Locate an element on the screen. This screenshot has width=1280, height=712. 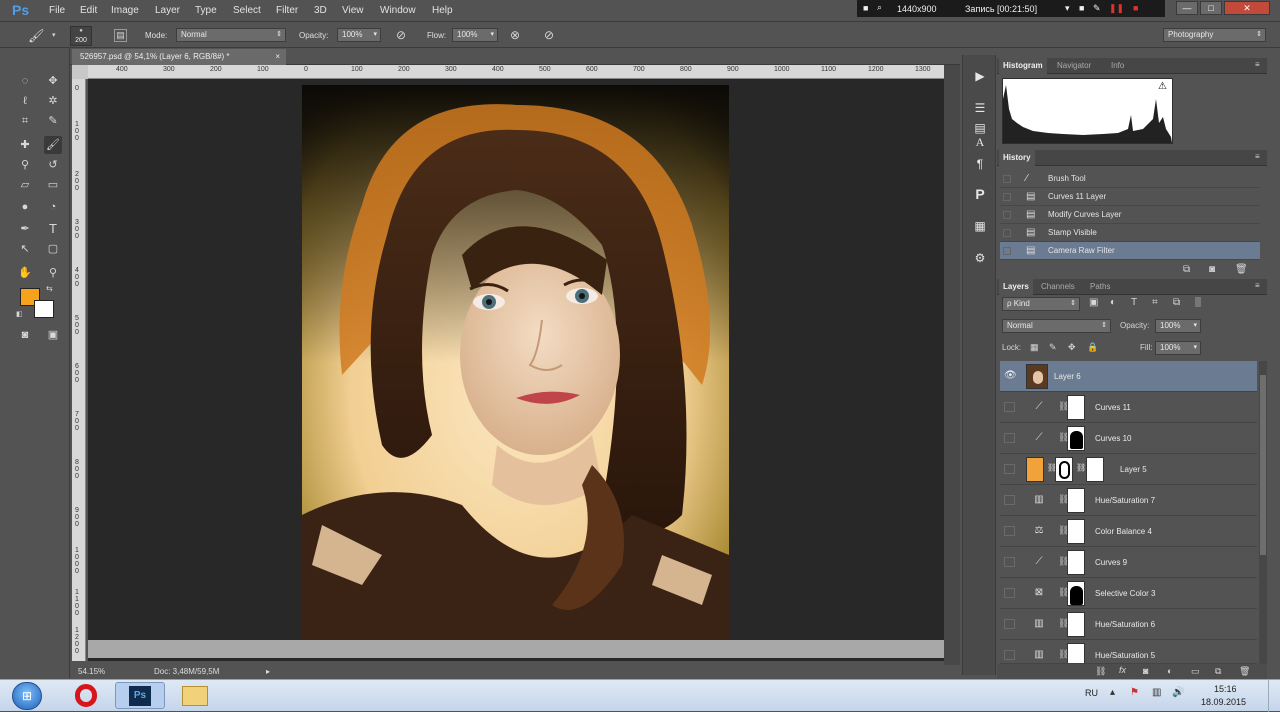
panel-menu-icon: ≡ is located at coordinates (1257, 156).